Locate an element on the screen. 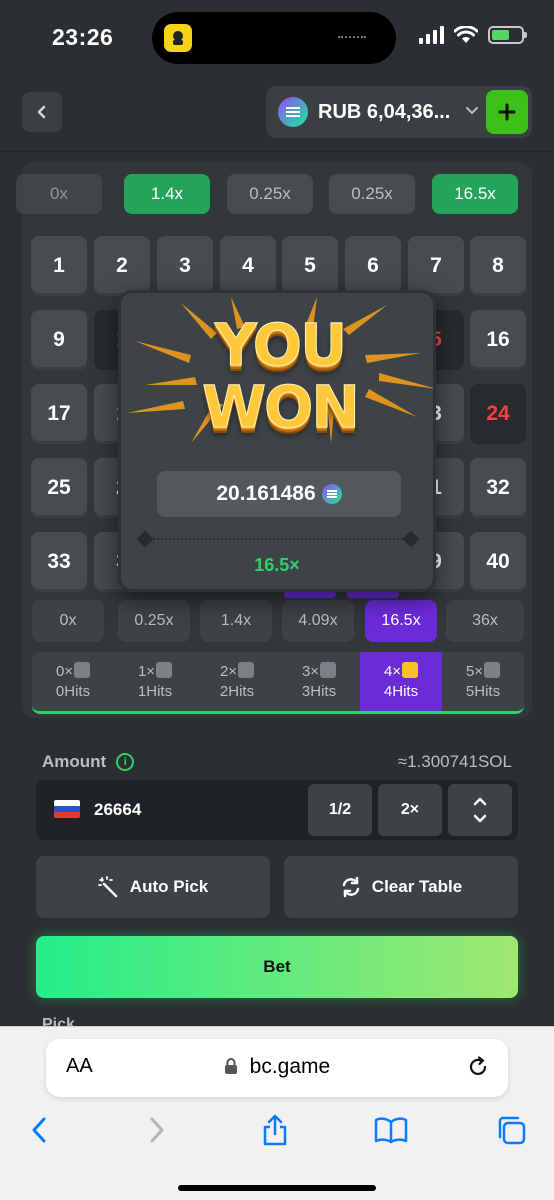  amount-input: 26664 is located at coordinates (117, 810).